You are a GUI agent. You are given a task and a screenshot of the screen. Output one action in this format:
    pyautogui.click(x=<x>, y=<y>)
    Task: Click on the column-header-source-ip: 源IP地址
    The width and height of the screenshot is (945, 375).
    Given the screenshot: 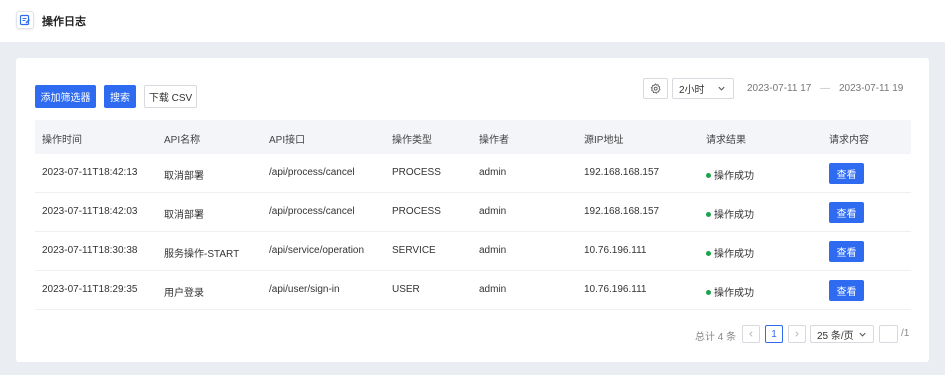 What is the action you would take?
    pyautogui.click(x=604, y=140)
    